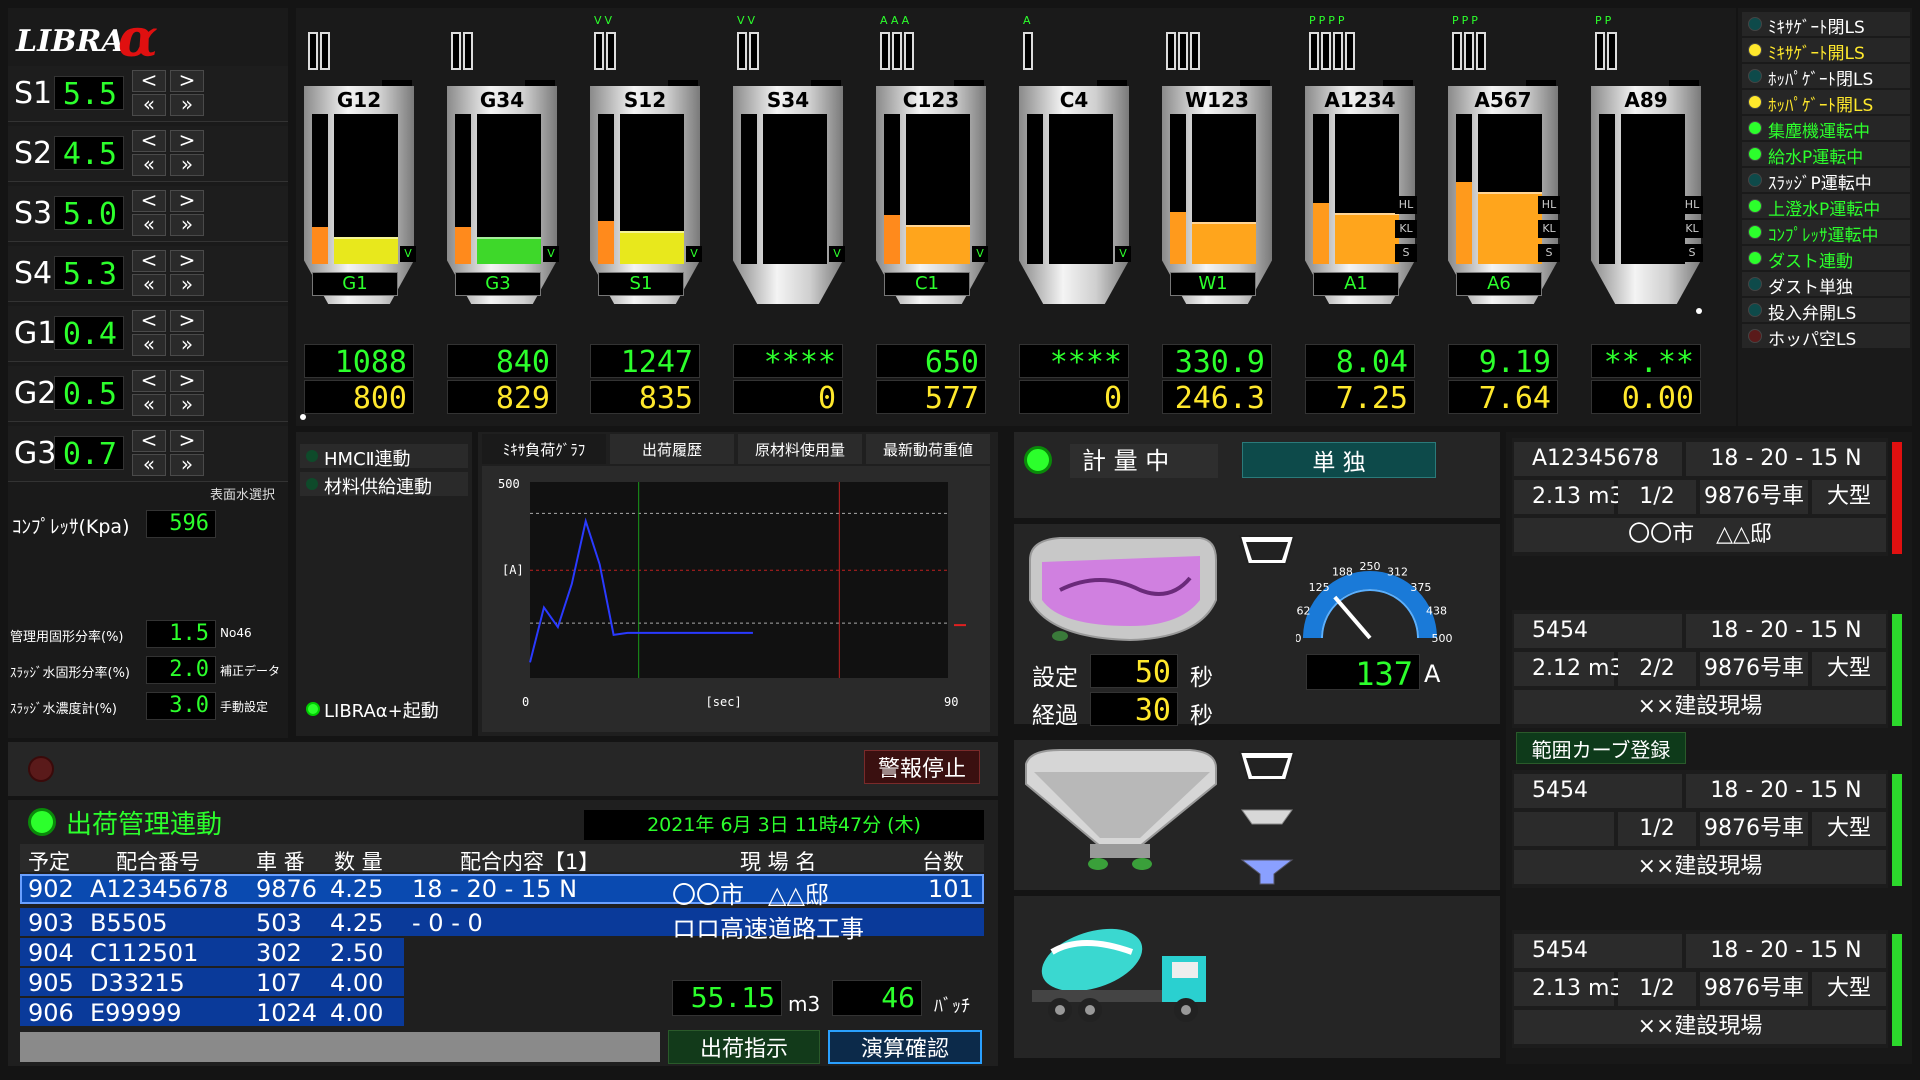 The image size is (1920, 1080). What do you see at coordinates (359, 100) in the screenshot?
I see `hopper-name: G12` at bounding box center [359, 100].